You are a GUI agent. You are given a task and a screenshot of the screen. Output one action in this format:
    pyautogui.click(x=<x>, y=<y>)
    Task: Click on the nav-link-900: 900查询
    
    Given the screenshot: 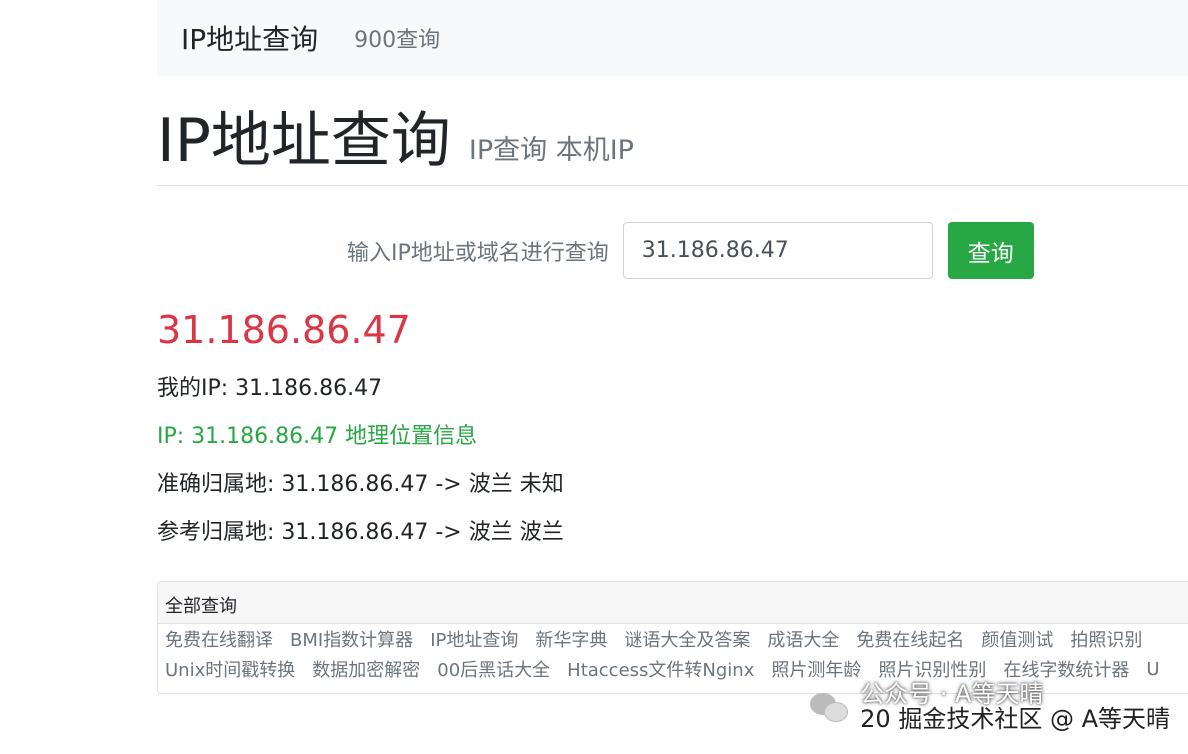 What is the action you would take?
    pyautogui.click(x=397, y=38)
    